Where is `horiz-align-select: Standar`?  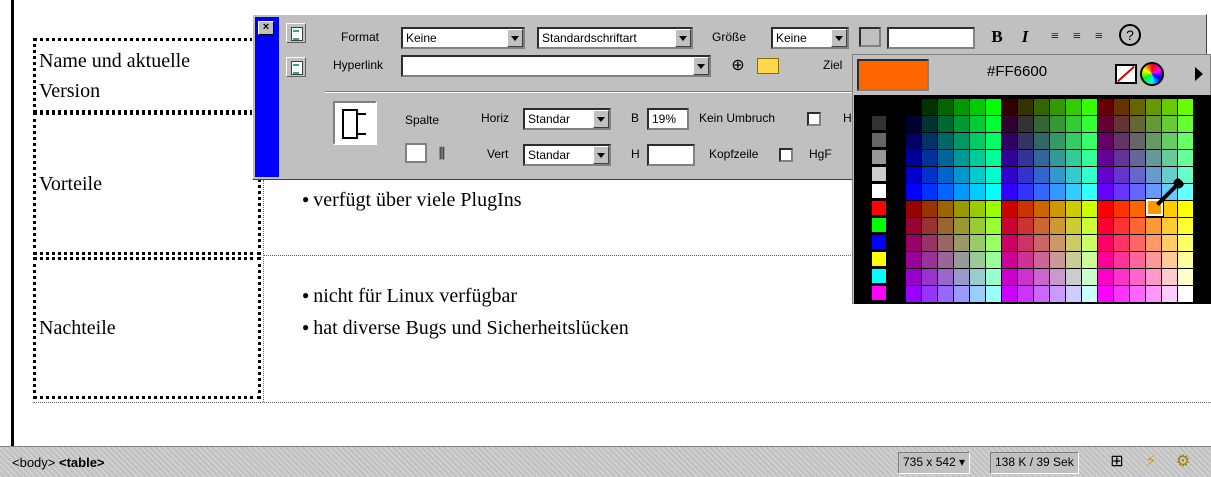 horiz-align-select: Standar is located at coordinates (567, 119).